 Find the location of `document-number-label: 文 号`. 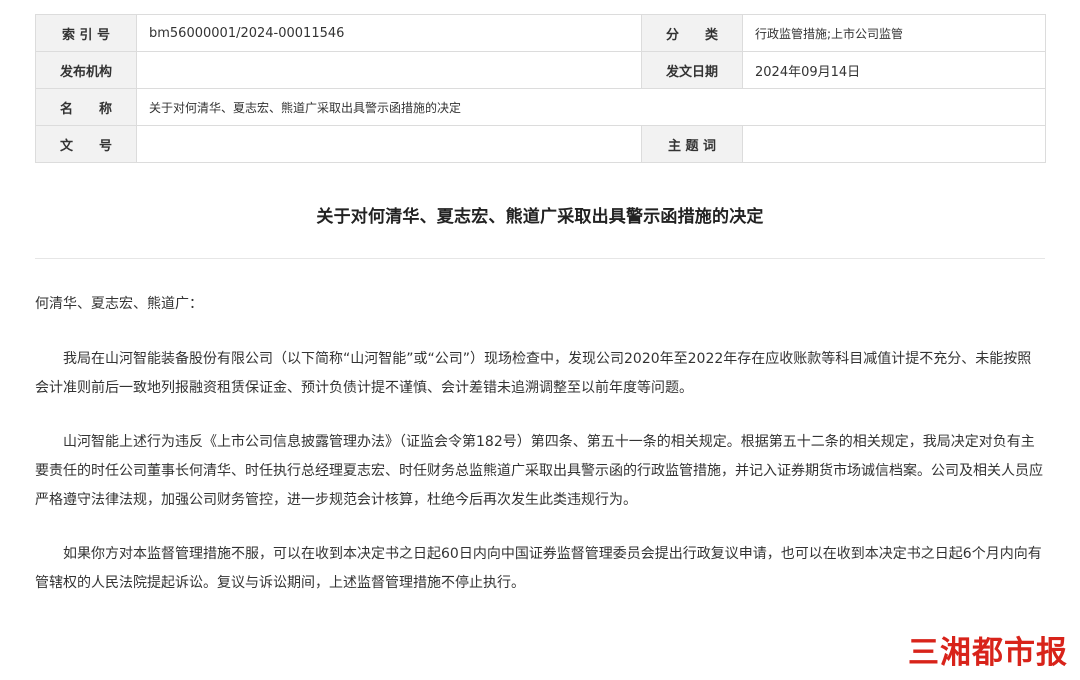

document-number-label: 文 号 is located at coordinates (86, 144).